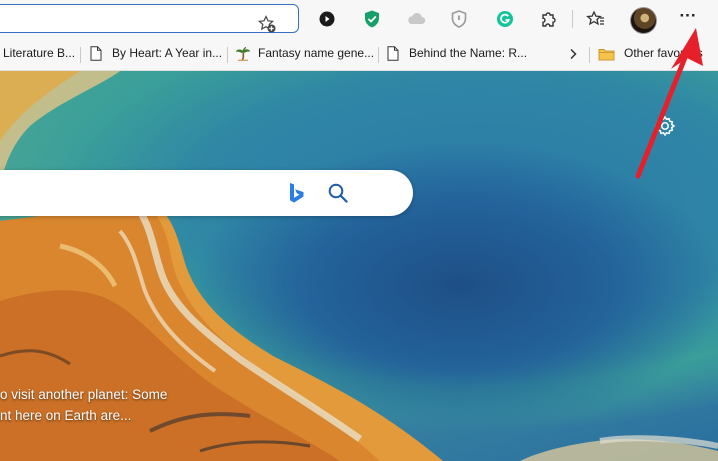 This screenshot has height=461, width=718. I want to click on other-favorites-folder: Other favorites, so click(650, 54).